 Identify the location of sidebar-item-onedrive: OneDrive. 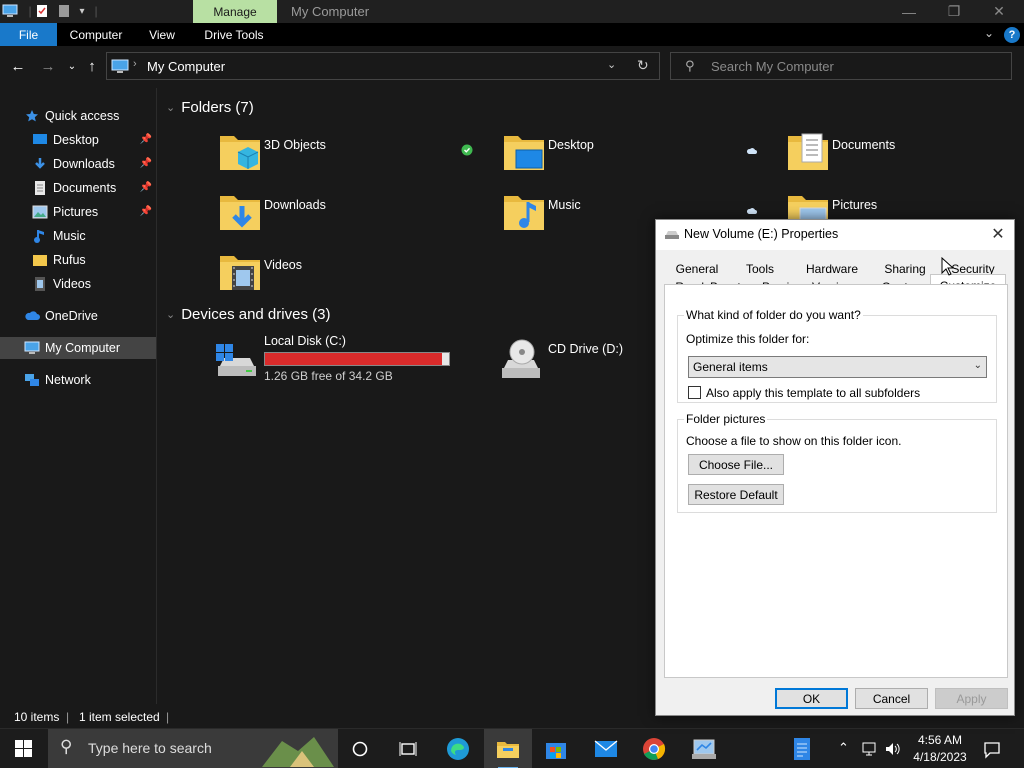
(78, 316).